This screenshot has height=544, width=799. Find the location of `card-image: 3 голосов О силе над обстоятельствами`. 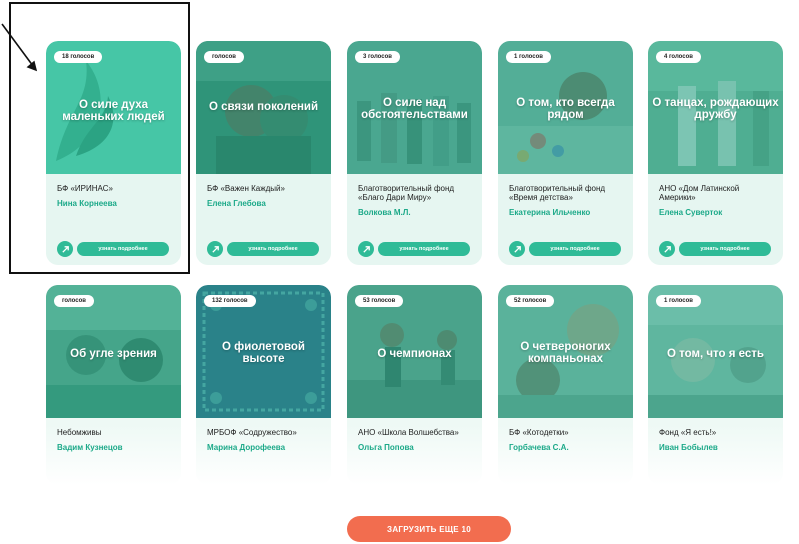

card-image: 3 голосов О силе над обстоятельствами is located at coordinates (414, 107).